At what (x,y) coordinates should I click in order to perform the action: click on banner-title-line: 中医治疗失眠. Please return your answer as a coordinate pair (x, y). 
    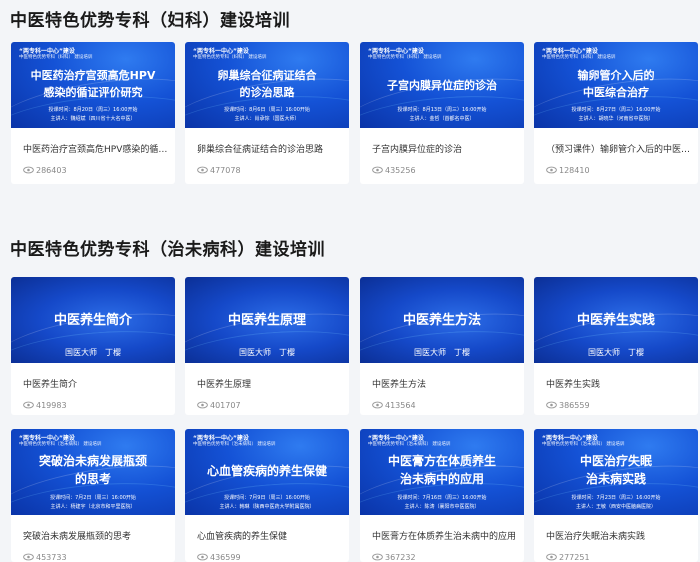
    Looking at the image, I should click on (615, 461).